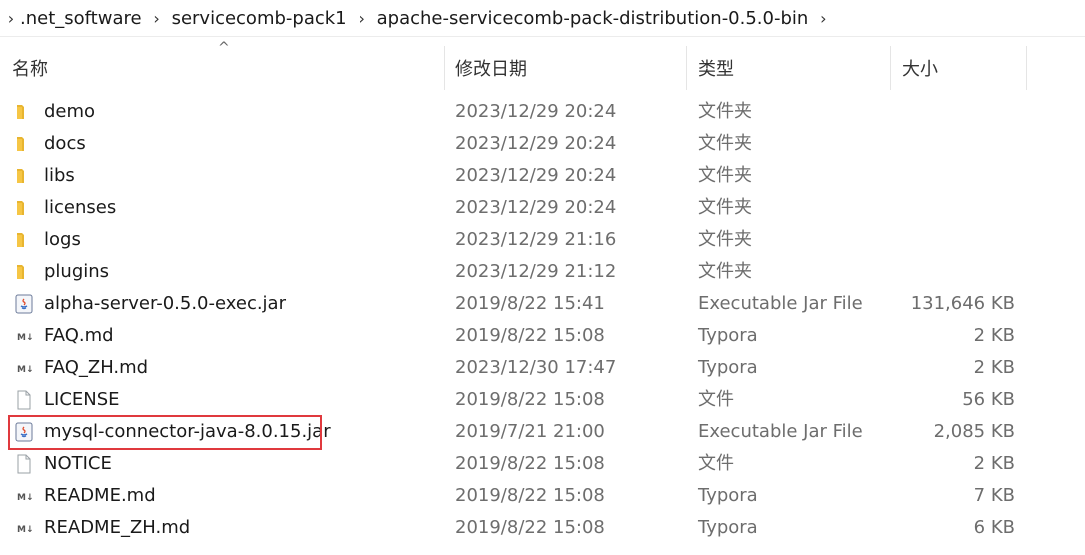  Describe the element at coordinates (80, 207) in the screenshot. I see `file-name: licenses` at that location.